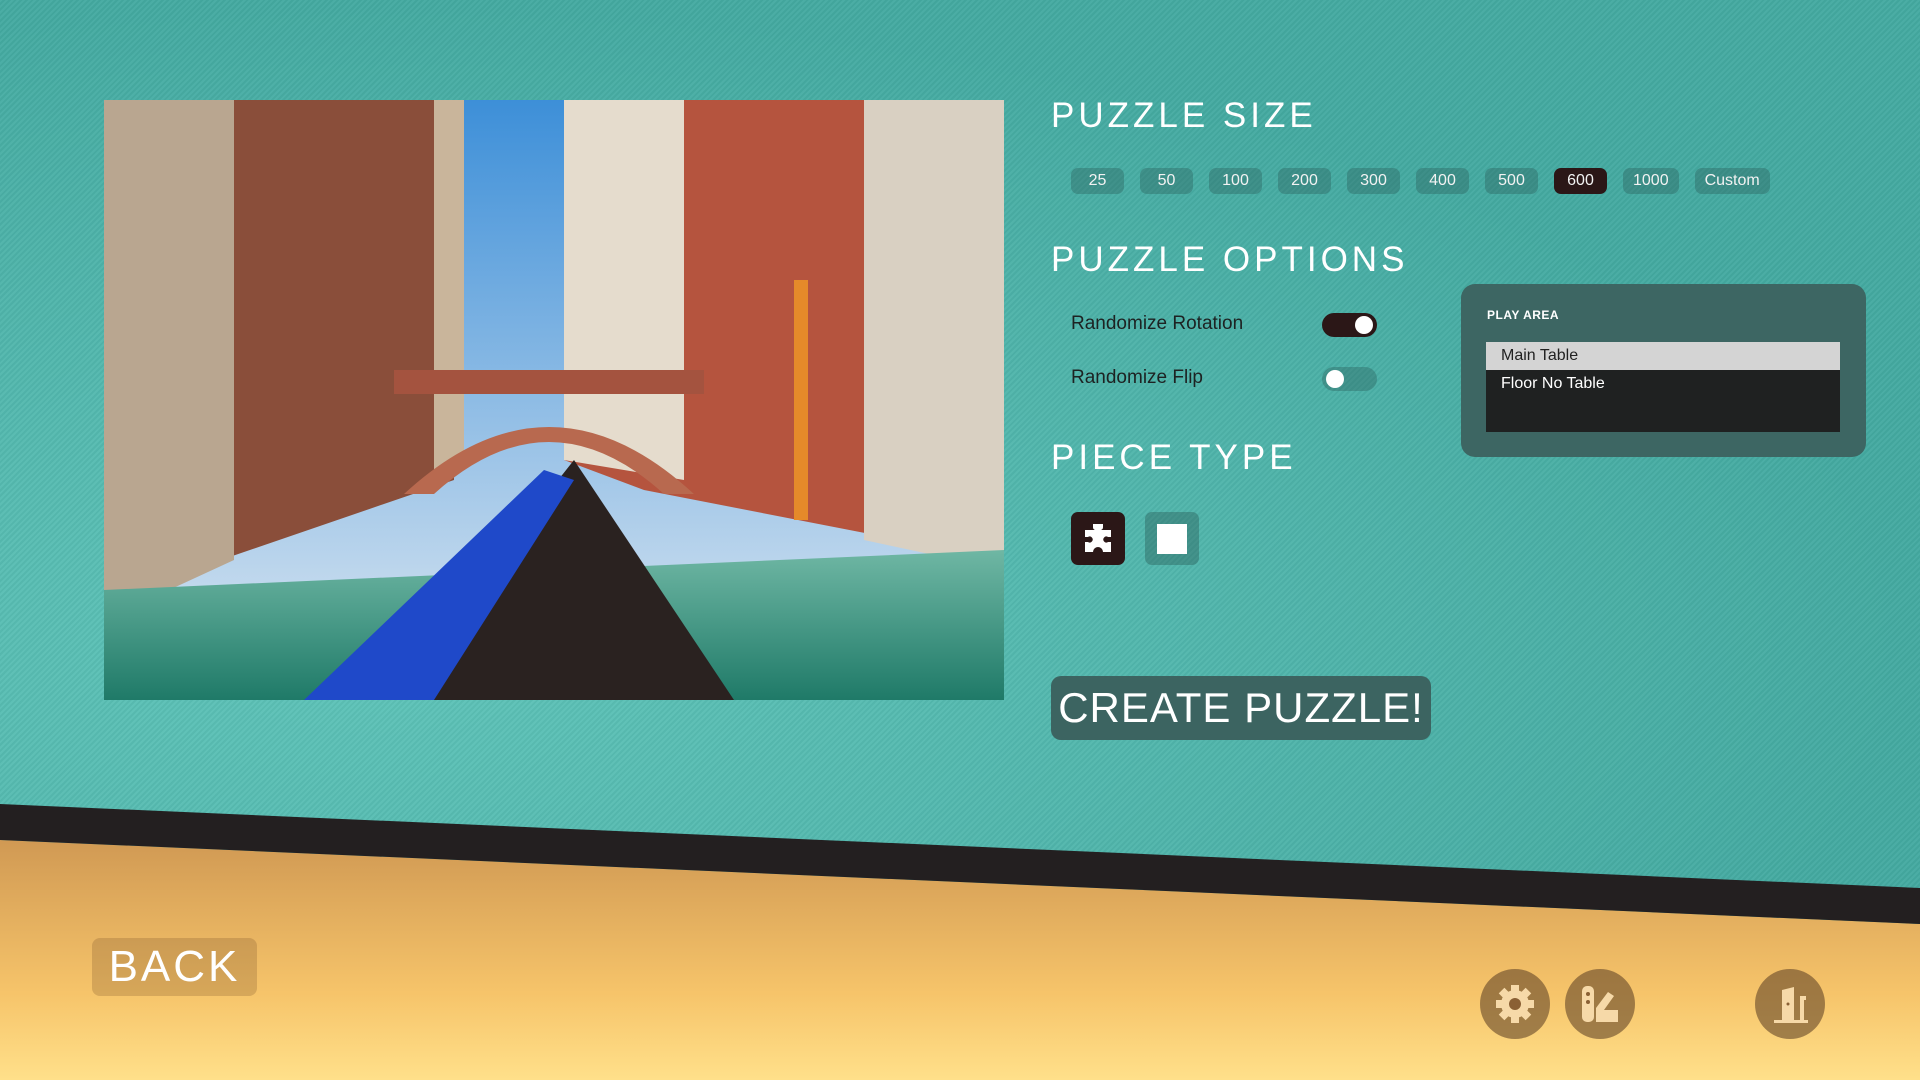 This screenshot has height=1080, width=1920. What do you see at coordinates (1097, 181) in the screenshot?
I see `size-option-25: 25` at bounding box center [1097, 181].